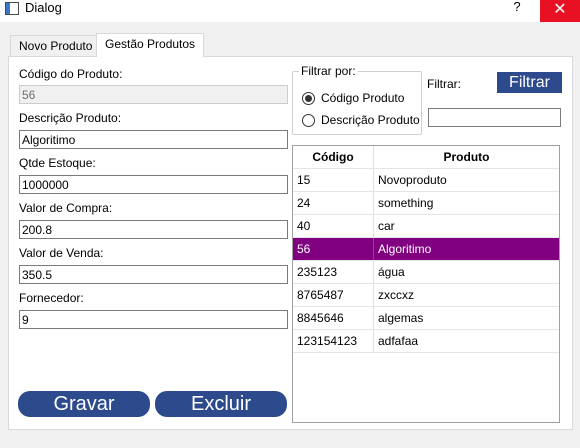 This screenshot has height=448, width=580. Describe the element at coordinates (333, 203) in the screenshot. I see `cell-codigo: 24` at that location.